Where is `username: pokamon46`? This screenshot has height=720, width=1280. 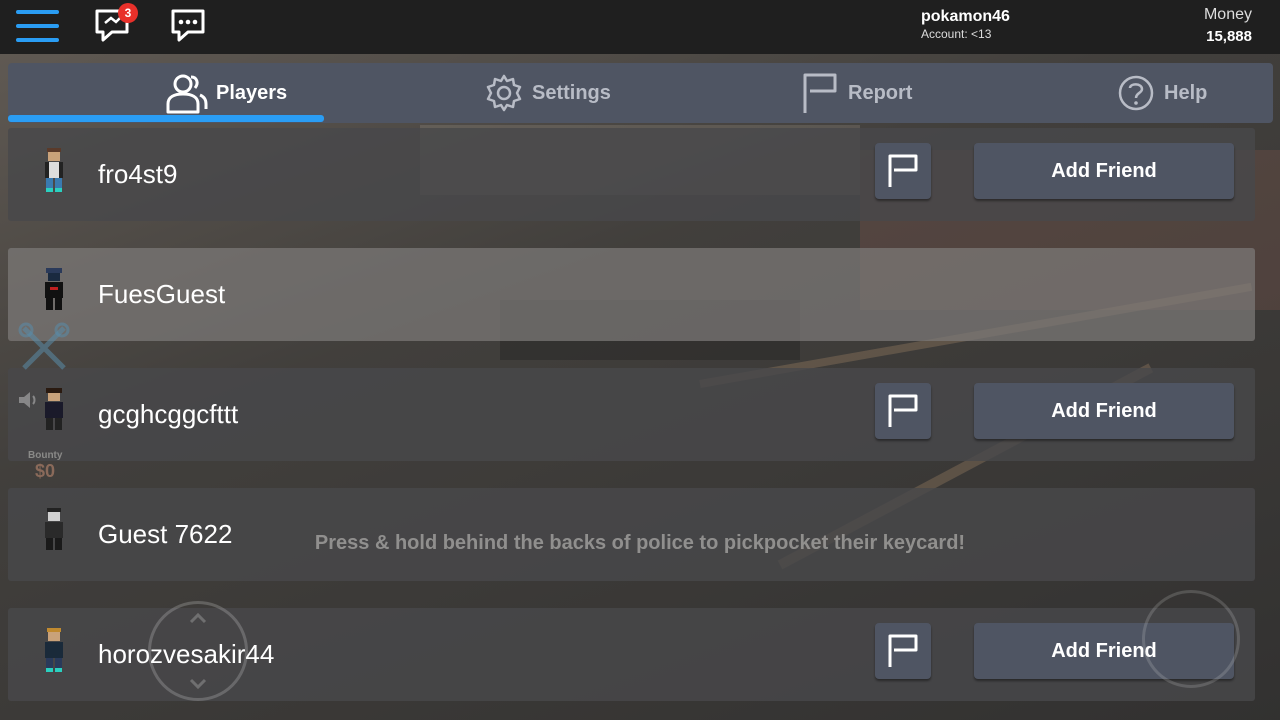 username: pokamon46 is located at coordinates (965, 16).